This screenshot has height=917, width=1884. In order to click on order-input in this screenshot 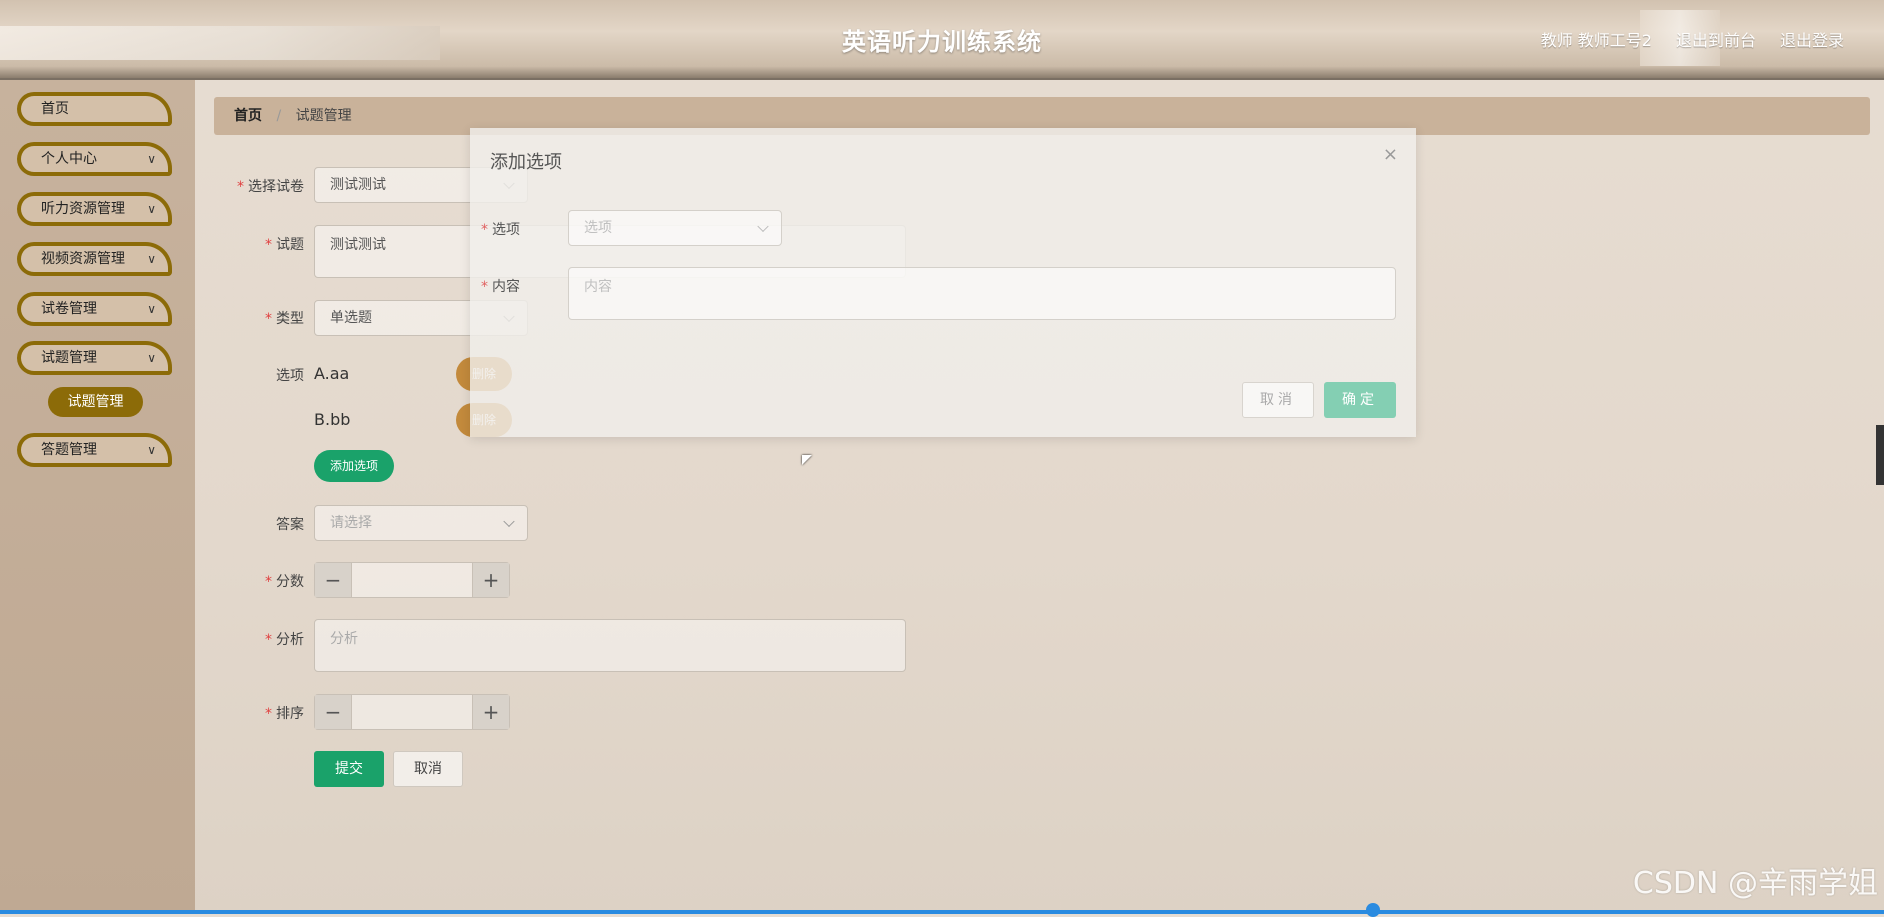, I will do `click(412, 712)`.